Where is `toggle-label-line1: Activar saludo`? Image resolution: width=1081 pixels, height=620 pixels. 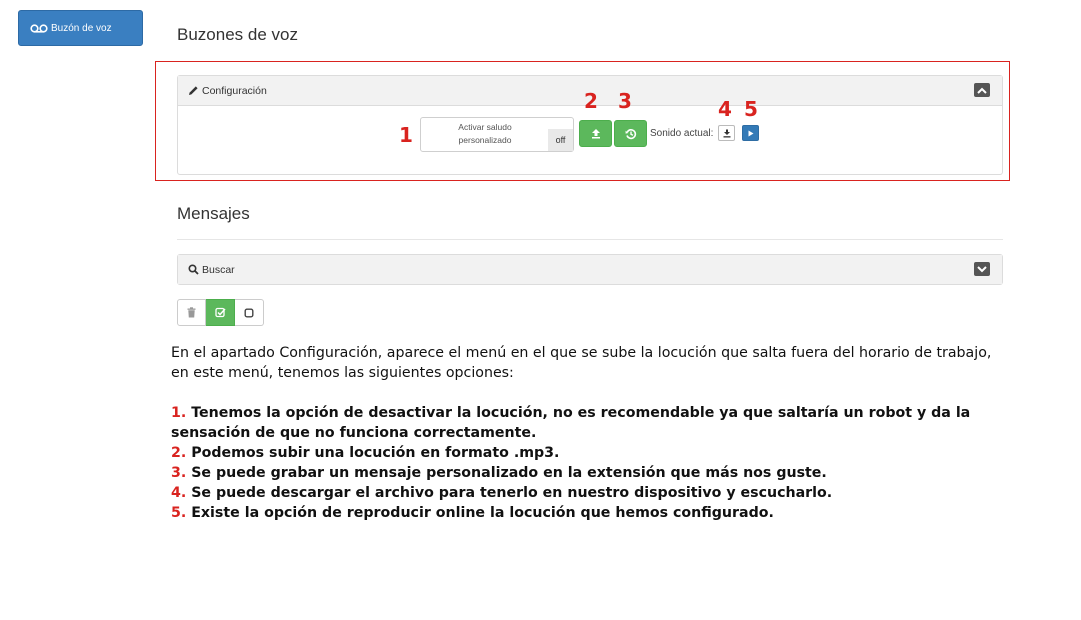 toggle-label-line1: Activar saludo is located at coordinates (485, 127).